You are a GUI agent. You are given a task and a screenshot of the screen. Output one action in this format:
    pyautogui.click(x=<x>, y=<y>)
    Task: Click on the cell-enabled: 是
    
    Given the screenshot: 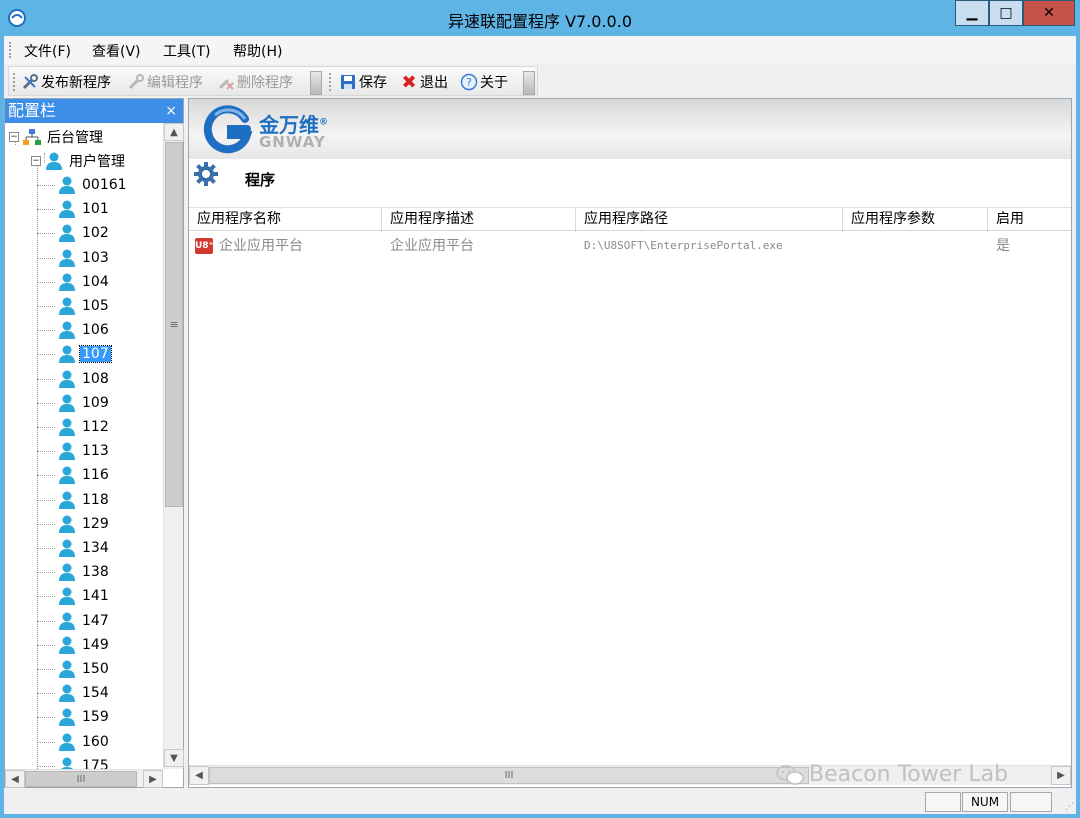 What is the action you would take?
    pyautogui.click(x=1003, y=246)
    